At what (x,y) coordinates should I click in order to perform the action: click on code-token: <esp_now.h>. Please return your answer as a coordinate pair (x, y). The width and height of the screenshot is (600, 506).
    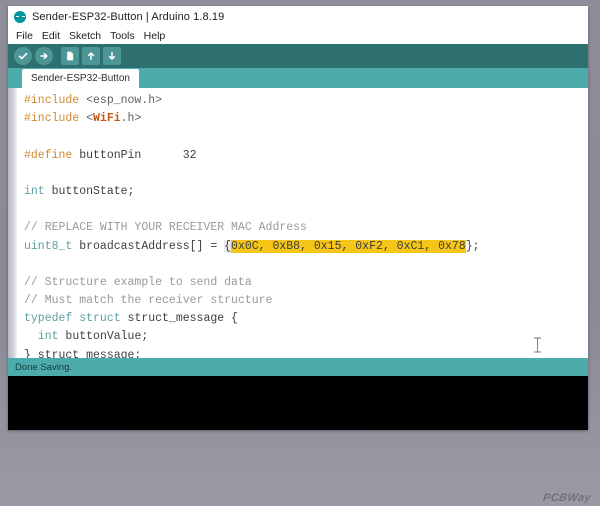
    Looking at the image, I should click on (124, 100).